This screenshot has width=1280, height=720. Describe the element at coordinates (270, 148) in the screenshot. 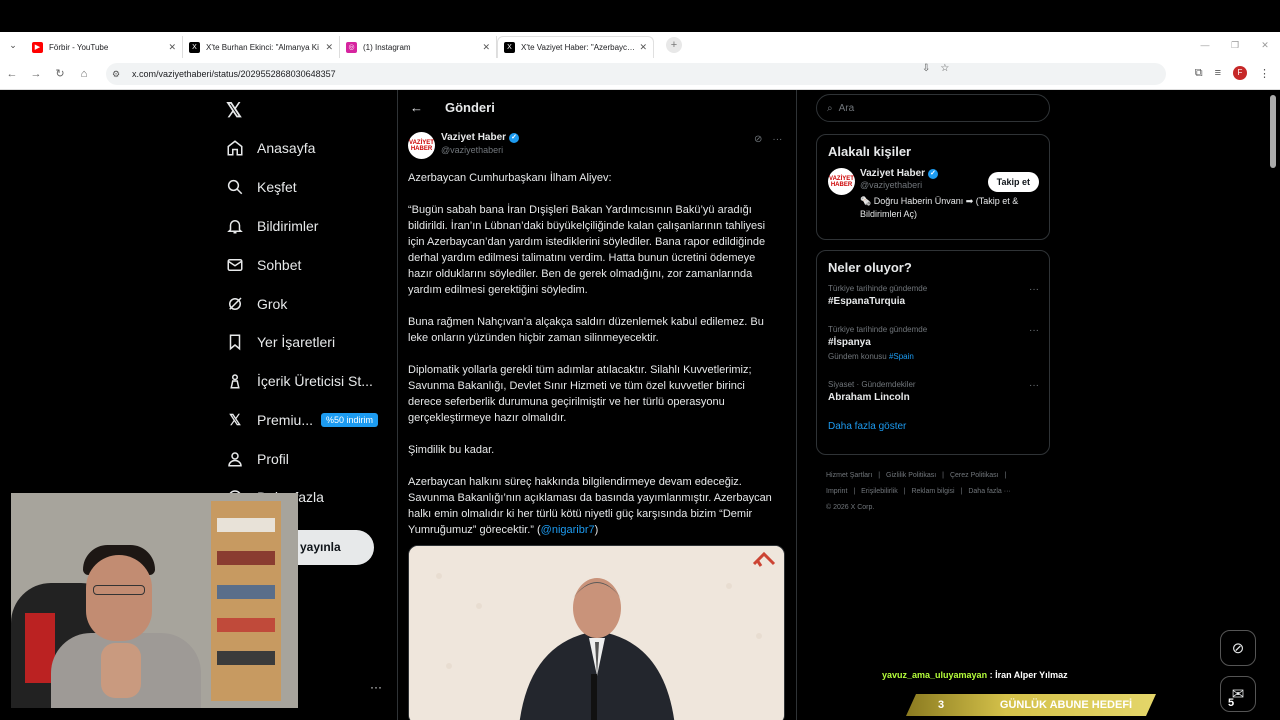

I see `nav-home: Anasayfa` at that location.